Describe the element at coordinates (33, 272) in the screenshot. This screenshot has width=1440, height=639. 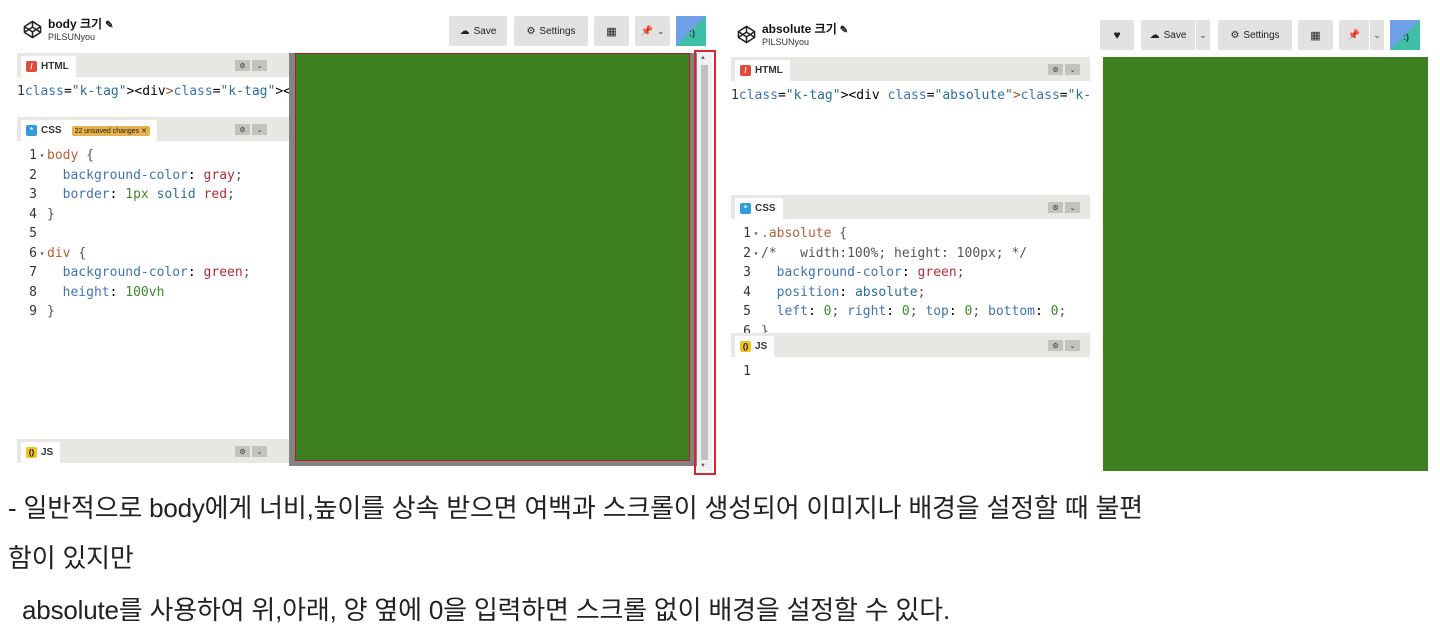
I see `line-number: 7` at that location.